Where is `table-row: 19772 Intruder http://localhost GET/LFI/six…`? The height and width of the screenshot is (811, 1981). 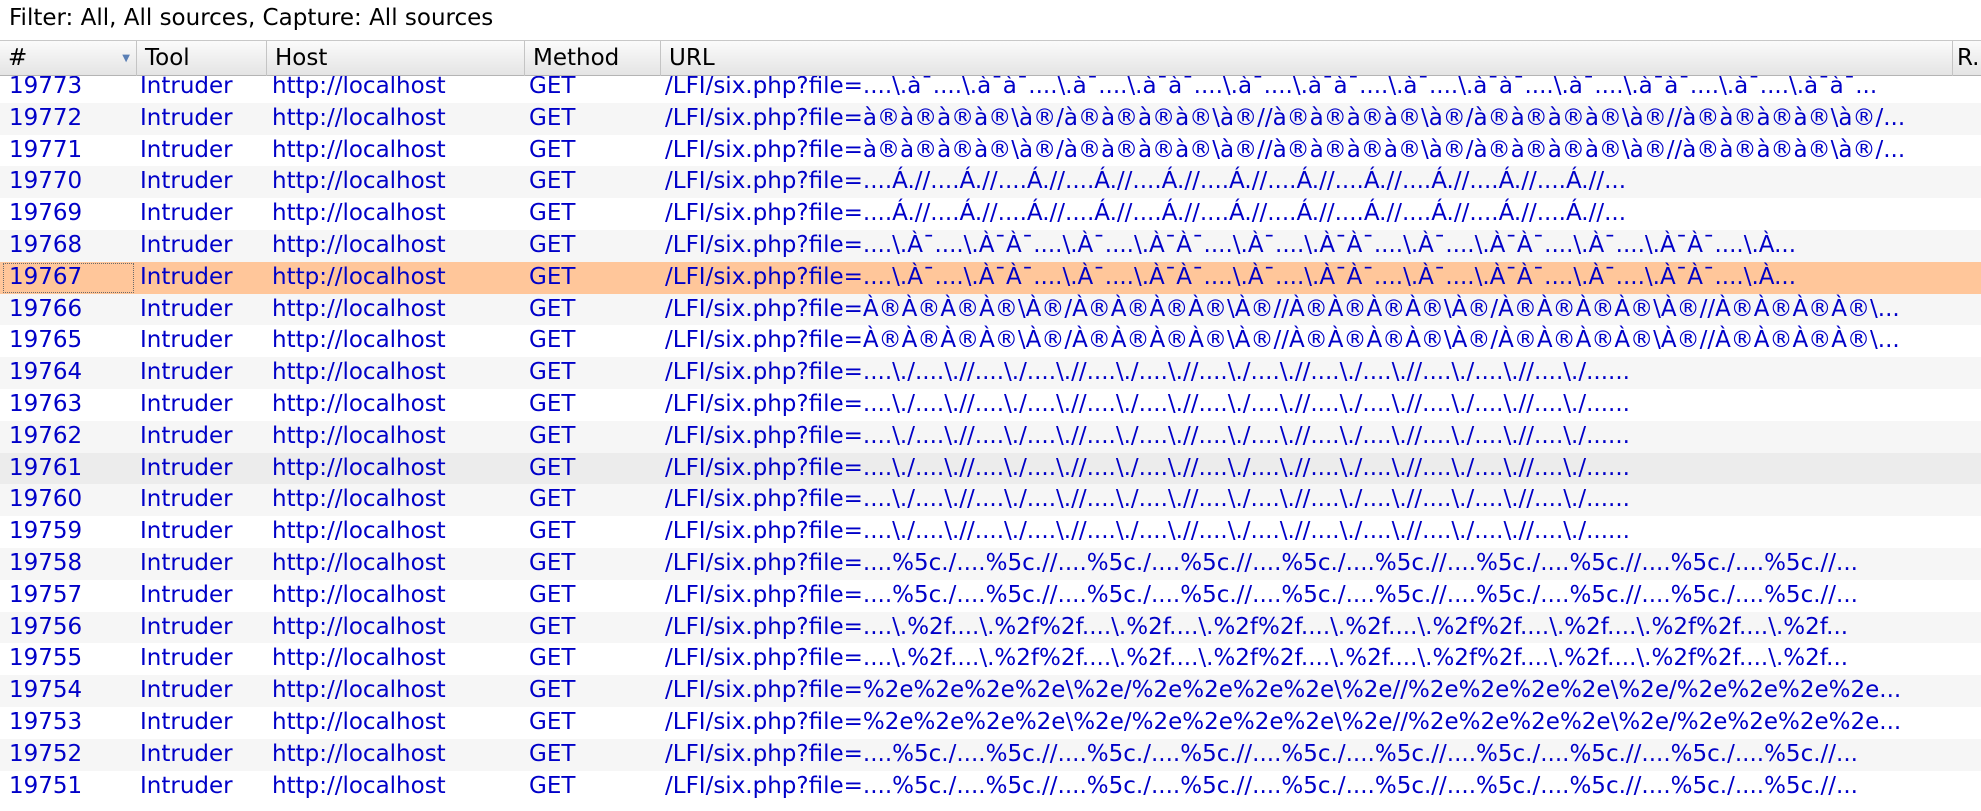
table-row: 19772 Intruder http://localhost GET/LFI/six… is located at coordinates (990, 118).